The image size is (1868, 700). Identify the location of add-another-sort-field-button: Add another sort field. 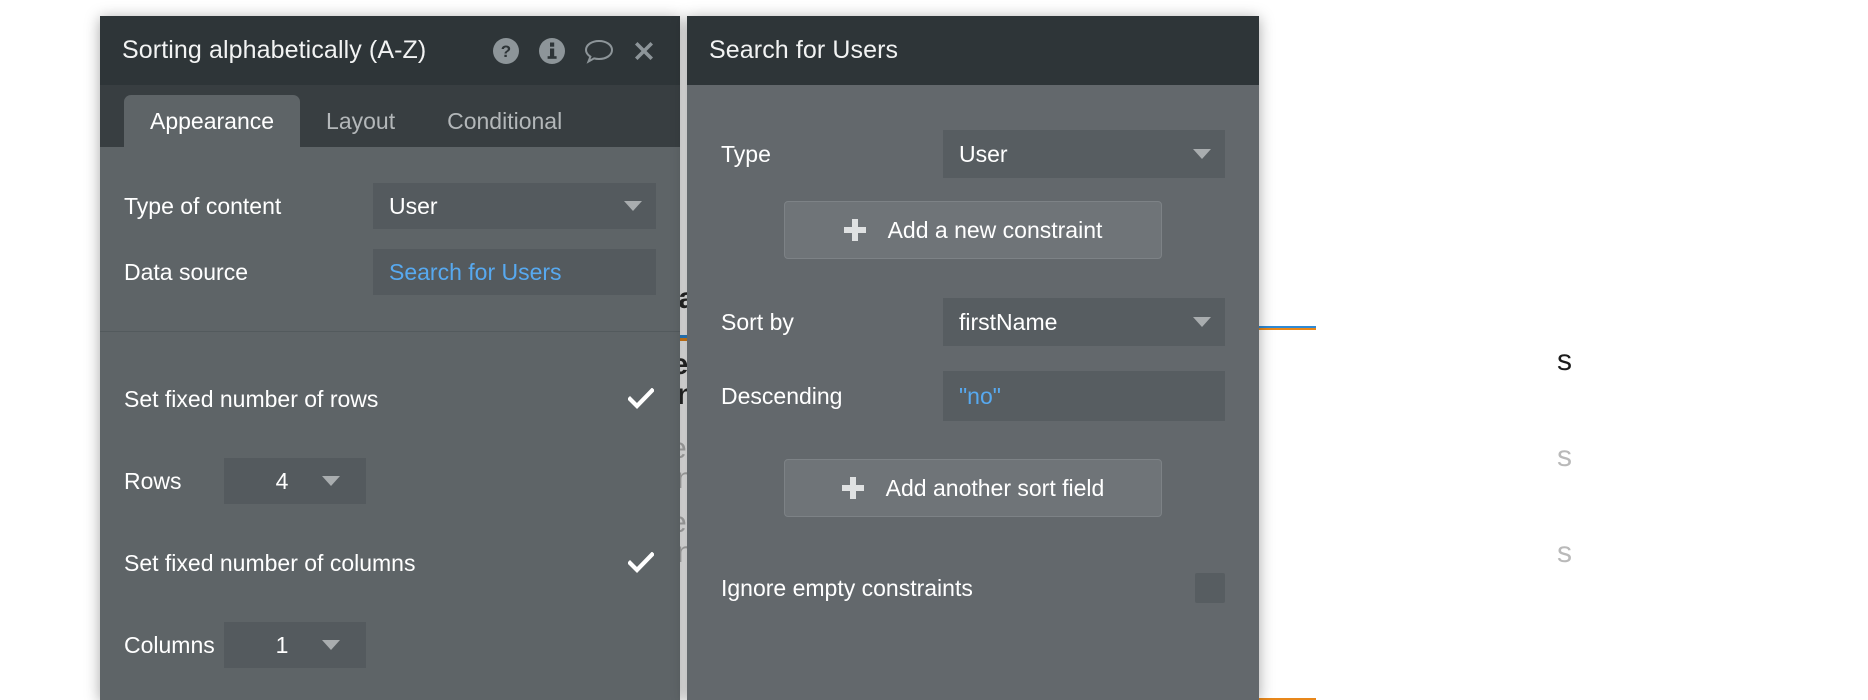
(973, 488).